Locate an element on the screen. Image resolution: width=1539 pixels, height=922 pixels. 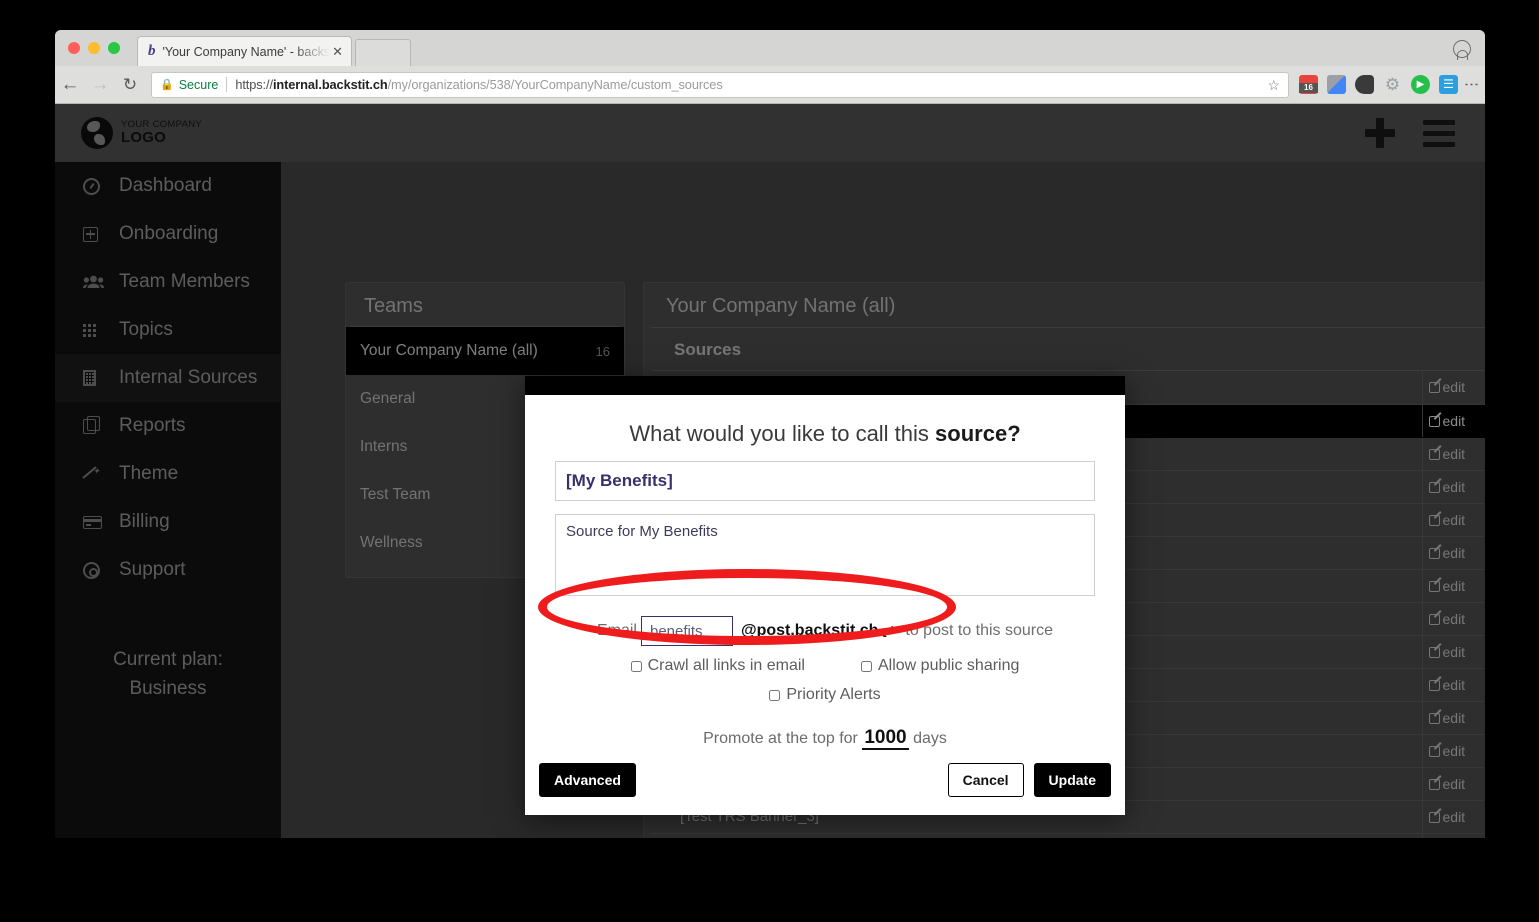
close-window-button is located at coordinates (74, 48).